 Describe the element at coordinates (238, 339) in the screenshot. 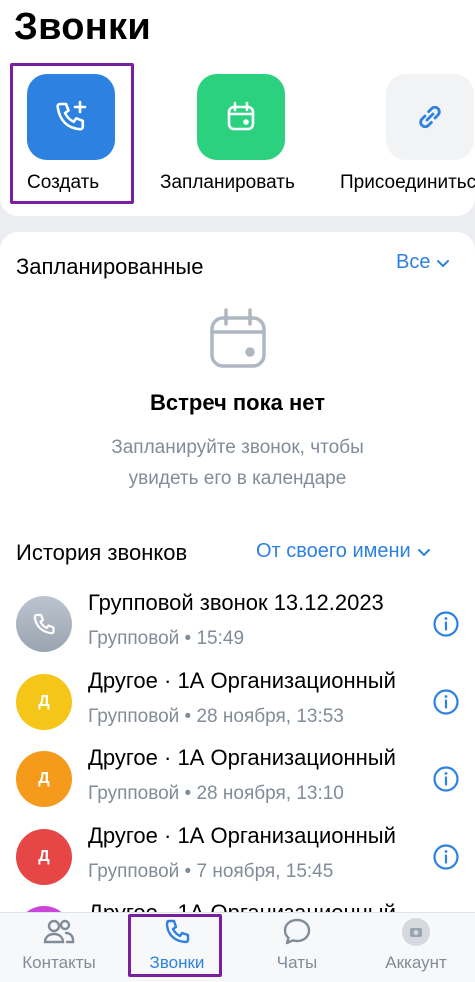

I see `calendar-empty-icon` at that location.